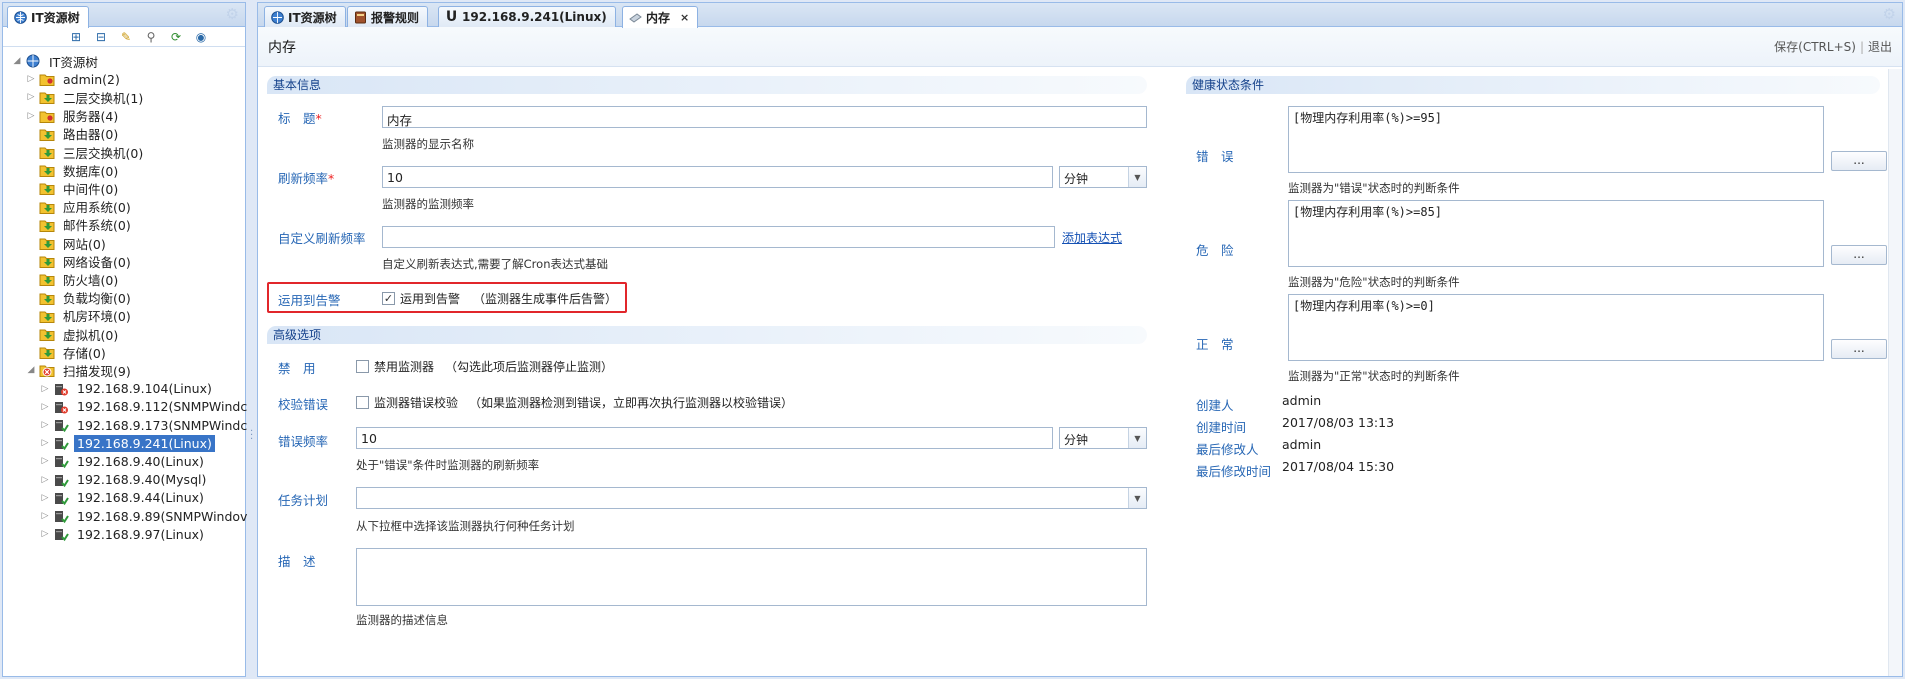  Describe the element at coordinates (303, 500) in the screenshot. I see `schedule-label: 任务计划` at that location.